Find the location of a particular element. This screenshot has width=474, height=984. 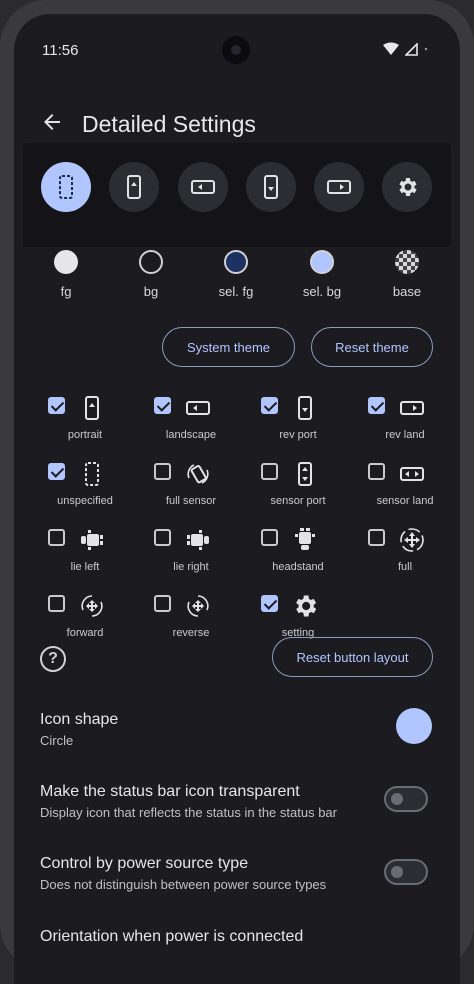

orientation-rev-port: rev port is located at coordinates (298, 422).